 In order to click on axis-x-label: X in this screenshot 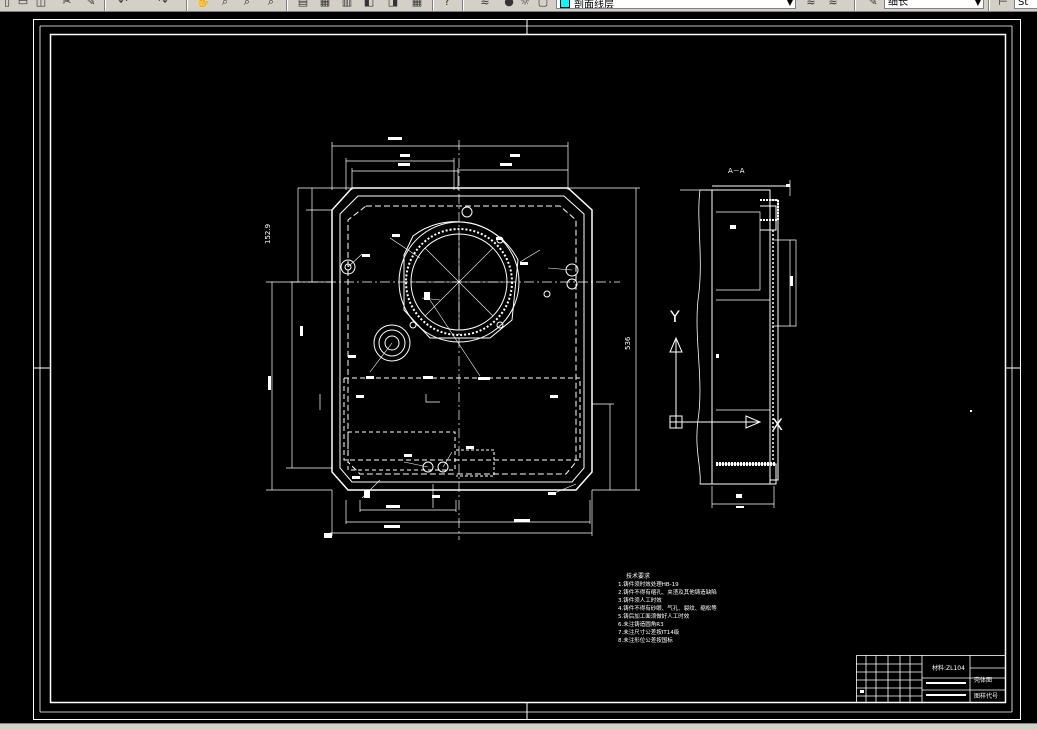, I will do `click(777, 424)`.